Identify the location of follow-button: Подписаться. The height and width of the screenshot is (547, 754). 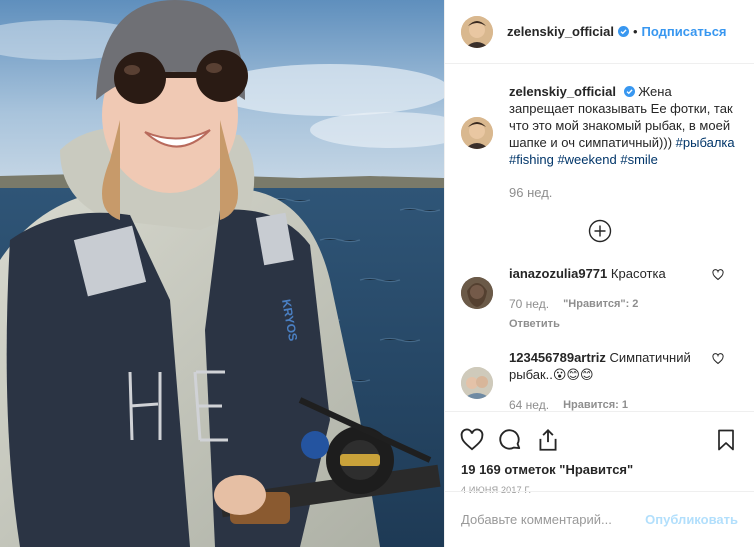
(684, 31).